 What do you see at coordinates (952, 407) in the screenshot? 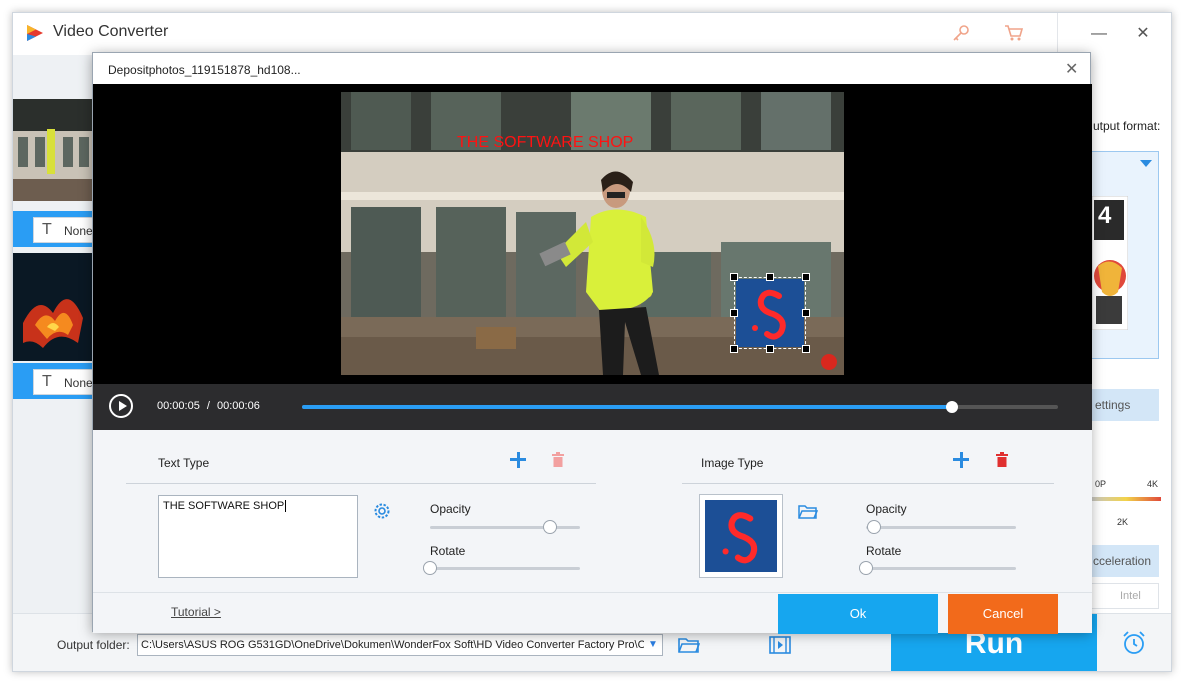
I see `seek-handle` at bounding box center [952, 407].